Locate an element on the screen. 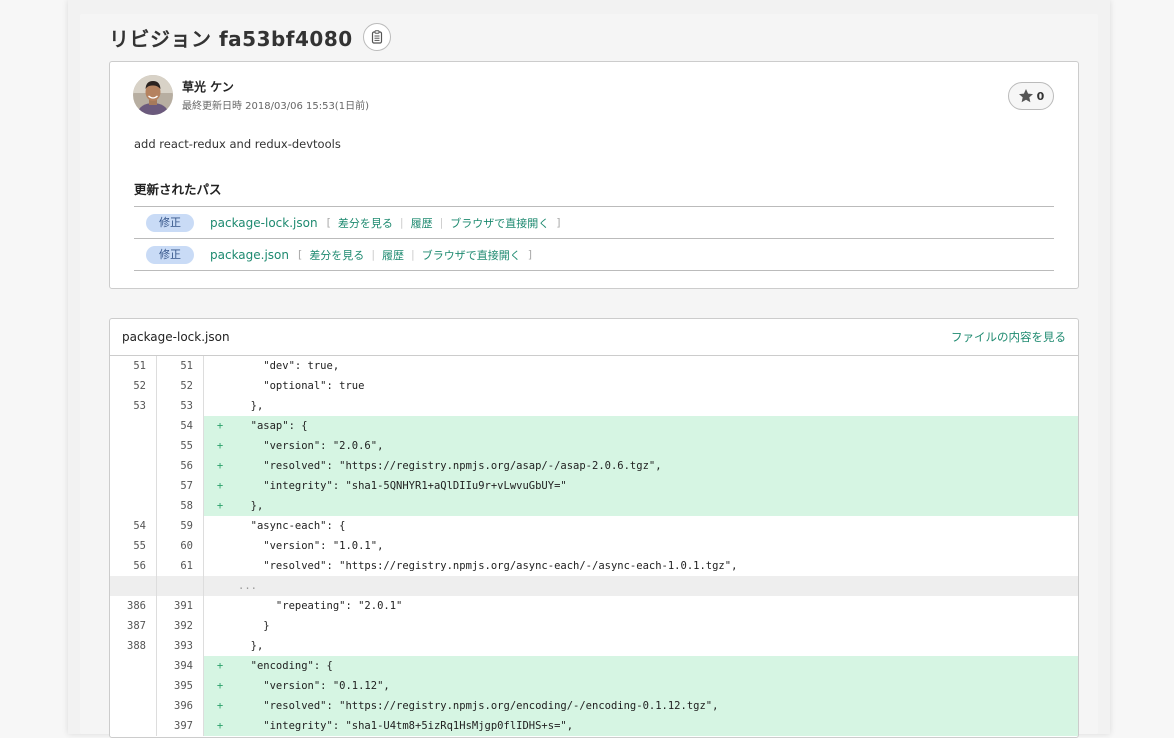  diff-code: "version": "2.0.6", is located at coordinates (311, 446).